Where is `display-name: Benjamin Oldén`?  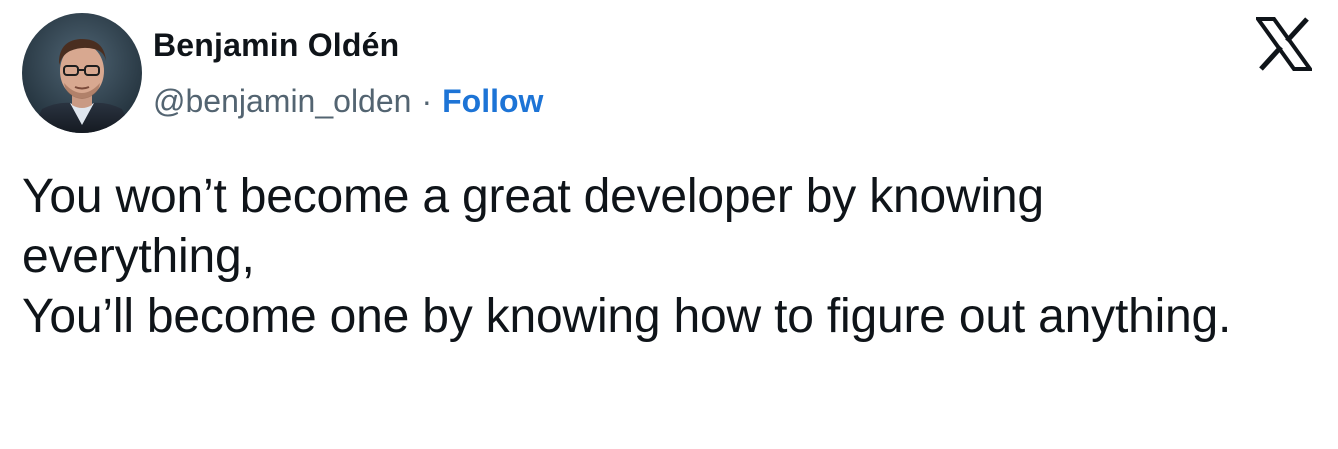
display-name: Benjamin Oldén is located at coordinates (276, 45).